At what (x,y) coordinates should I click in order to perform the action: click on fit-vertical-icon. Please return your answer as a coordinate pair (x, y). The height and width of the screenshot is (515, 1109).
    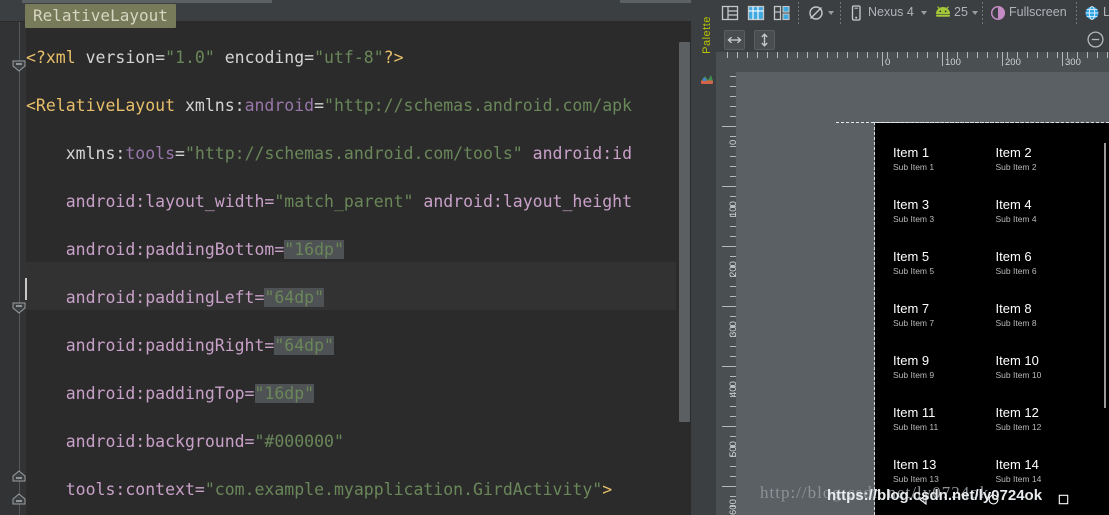
    Looking at the image, I should click on (764, 40).